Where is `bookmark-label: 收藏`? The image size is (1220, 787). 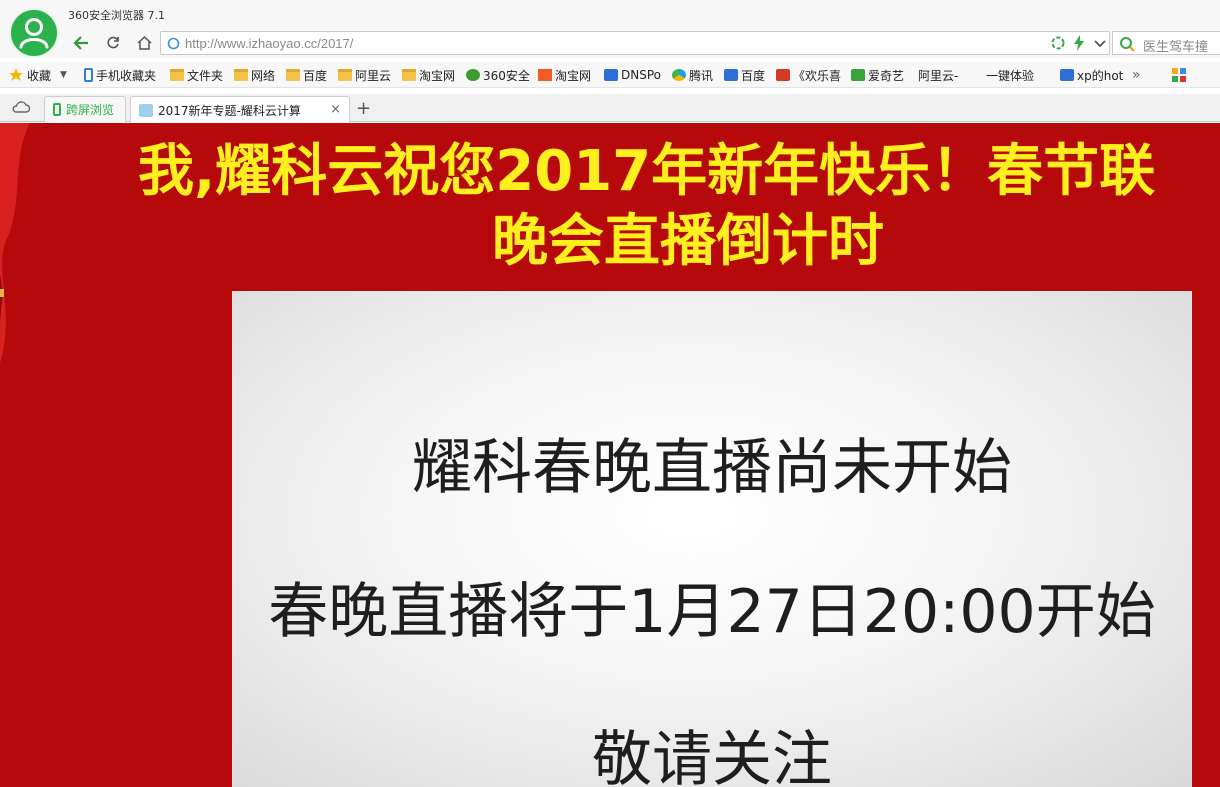
bookmark-label: 收藏 is located at coordinates (39, 75).